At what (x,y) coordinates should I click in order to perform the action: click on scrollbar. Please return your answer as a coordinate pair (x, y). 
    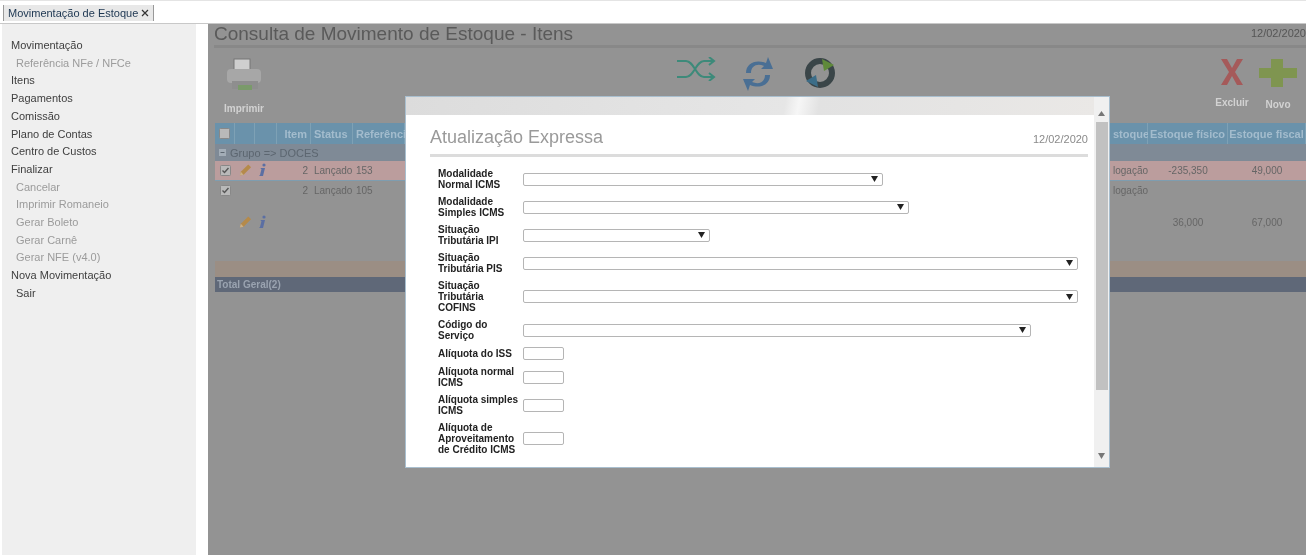
    Looking at the image, I should click on (1101, 282).